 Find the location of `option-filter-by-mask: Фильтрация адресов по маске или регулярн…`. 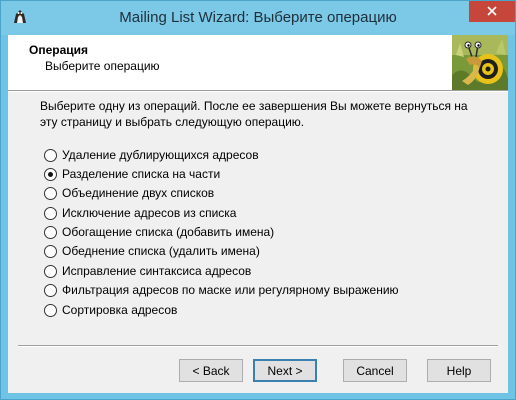

option-filter-by-mask: Фильтрация адресов по маске или регулярн… is located at coordinates (221, 290).